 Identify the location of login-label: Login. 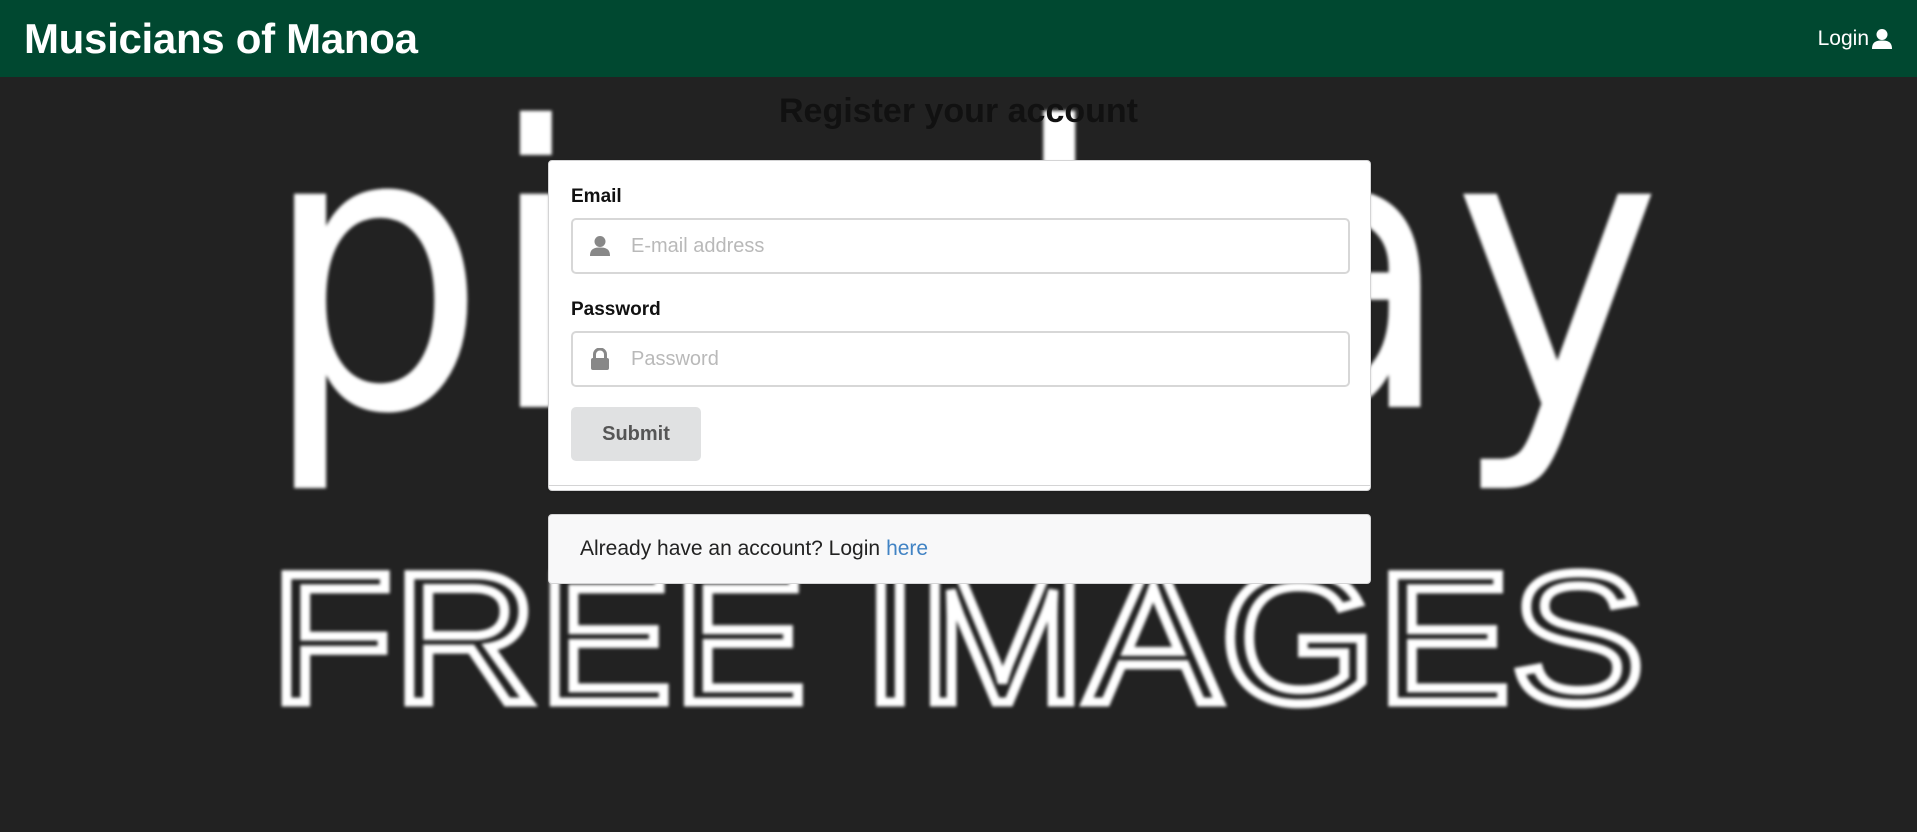
(1843, 38).